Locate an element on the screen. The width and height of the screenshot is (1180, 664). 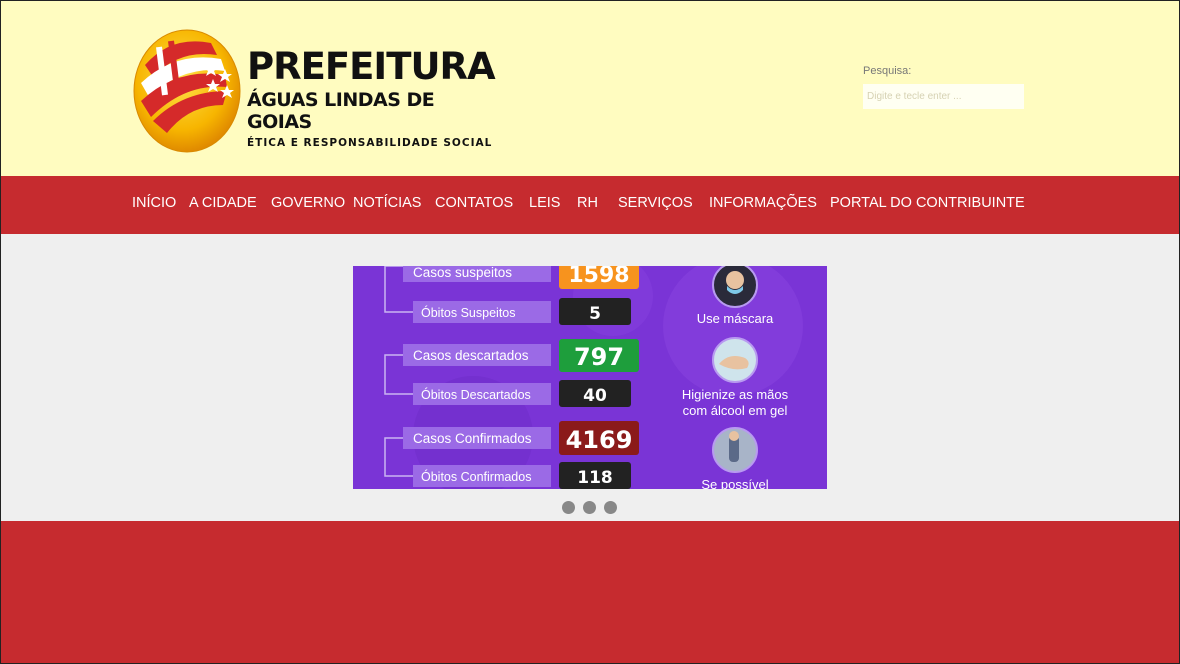
nav-item-leis: LEIS is located at coordinates (544, 203).